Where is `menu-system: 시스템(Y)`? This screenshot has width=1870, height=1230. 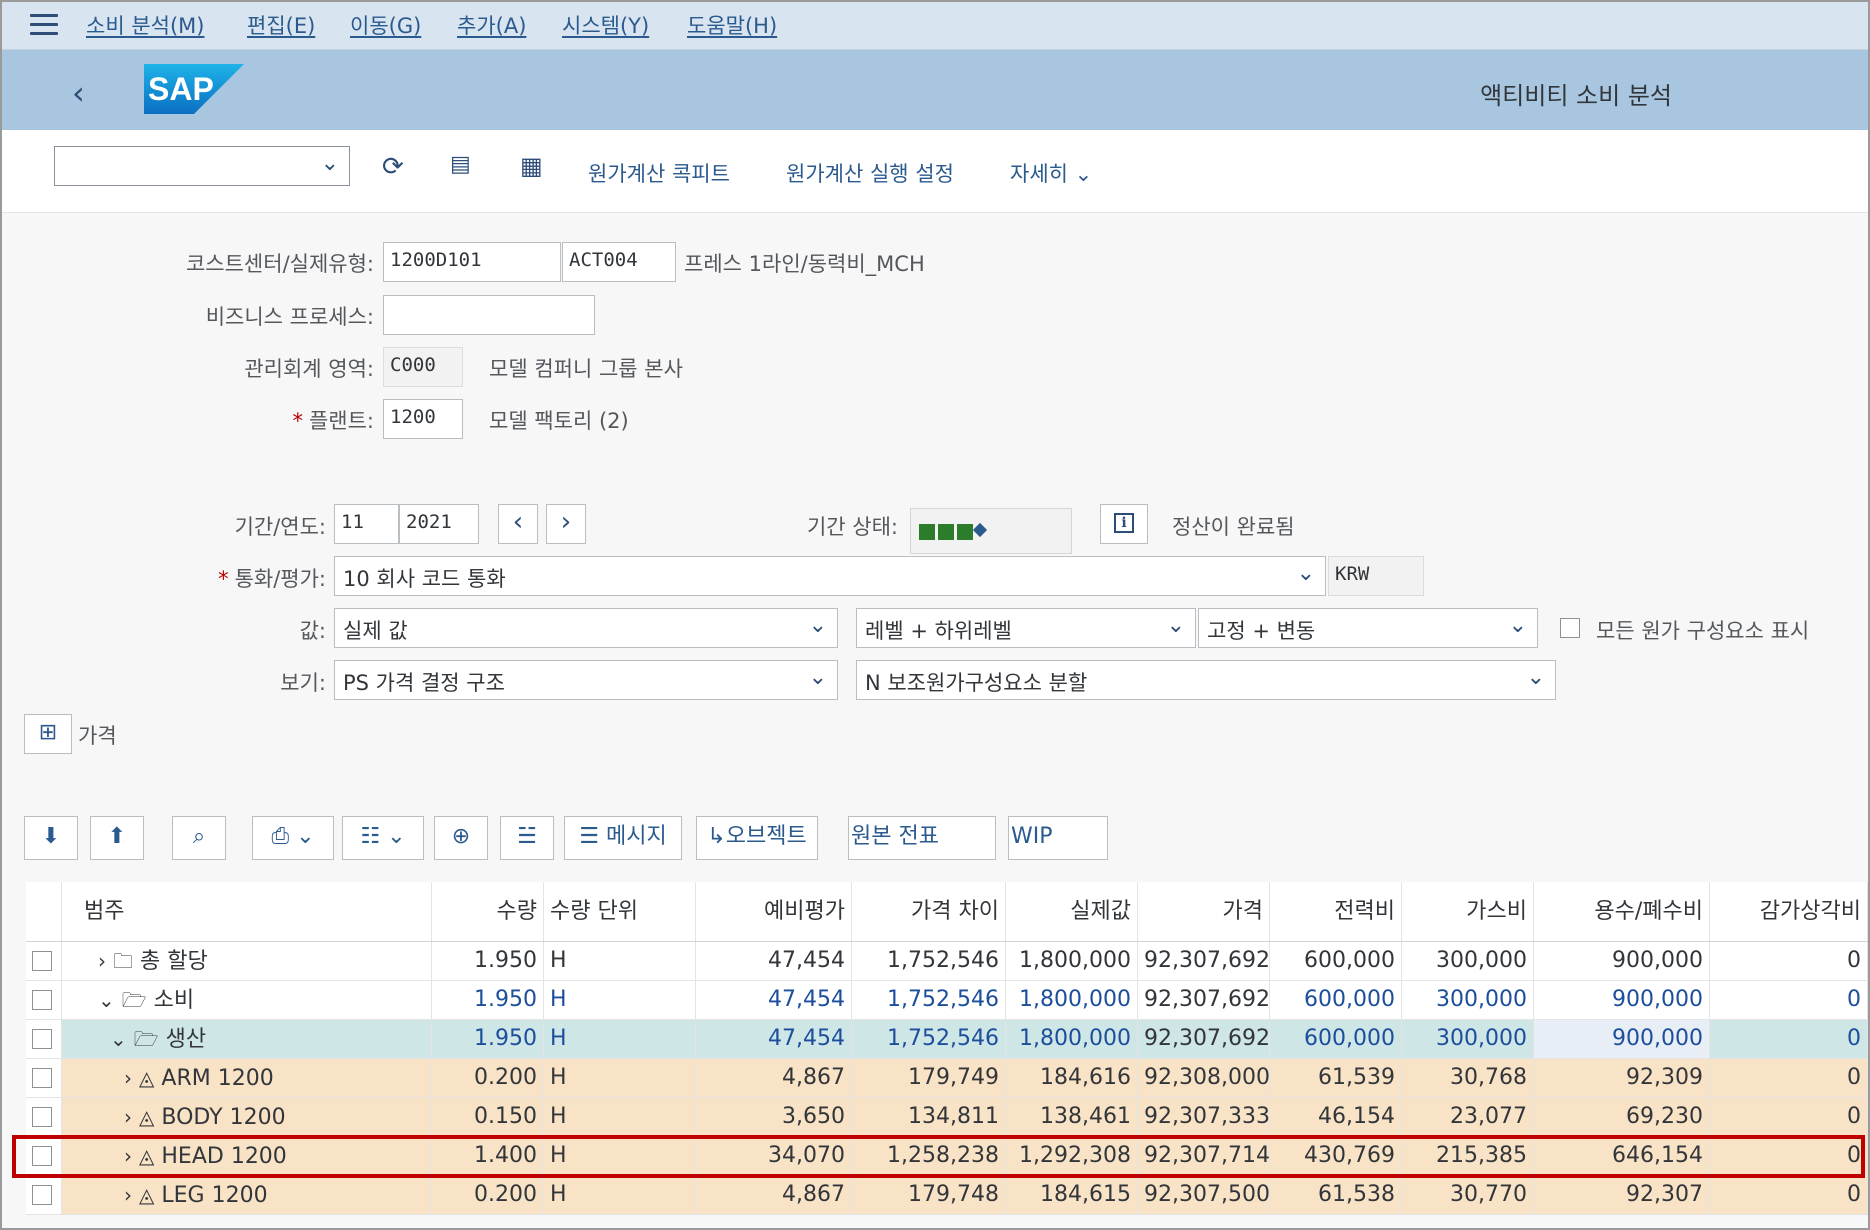 menu-system: 시스템(Y) is located at coordinates (605, 25).